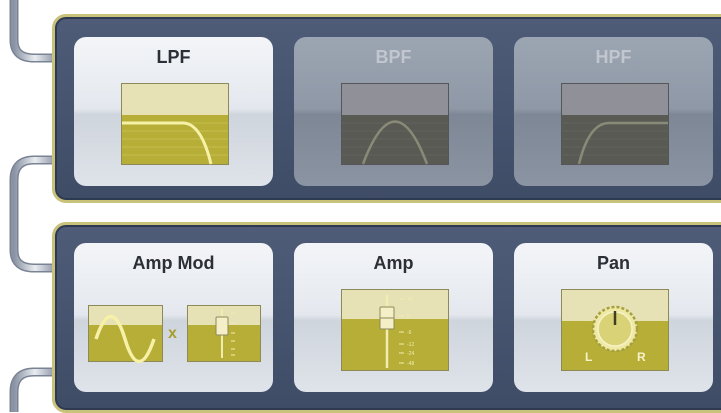 The width and height of the screenshot is (721, 413). I want to click on bpf-button: BPF, so click(393, 111).